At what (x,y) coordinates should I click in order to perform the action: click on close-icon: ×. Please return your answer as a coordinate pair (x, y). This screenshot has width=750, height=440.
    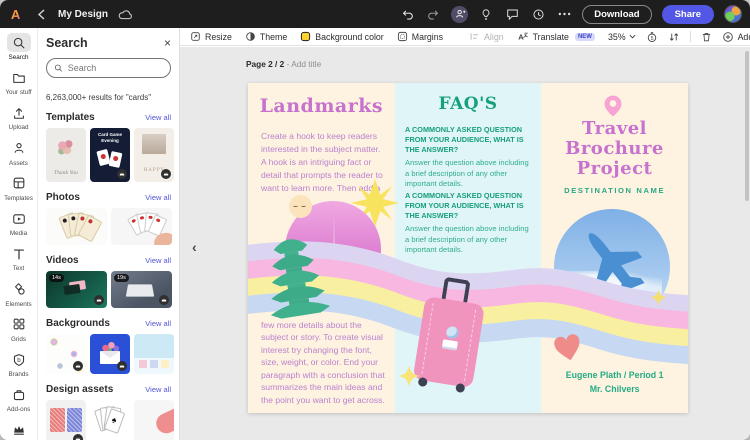
    Looking at the image, I should click on (167, 43).